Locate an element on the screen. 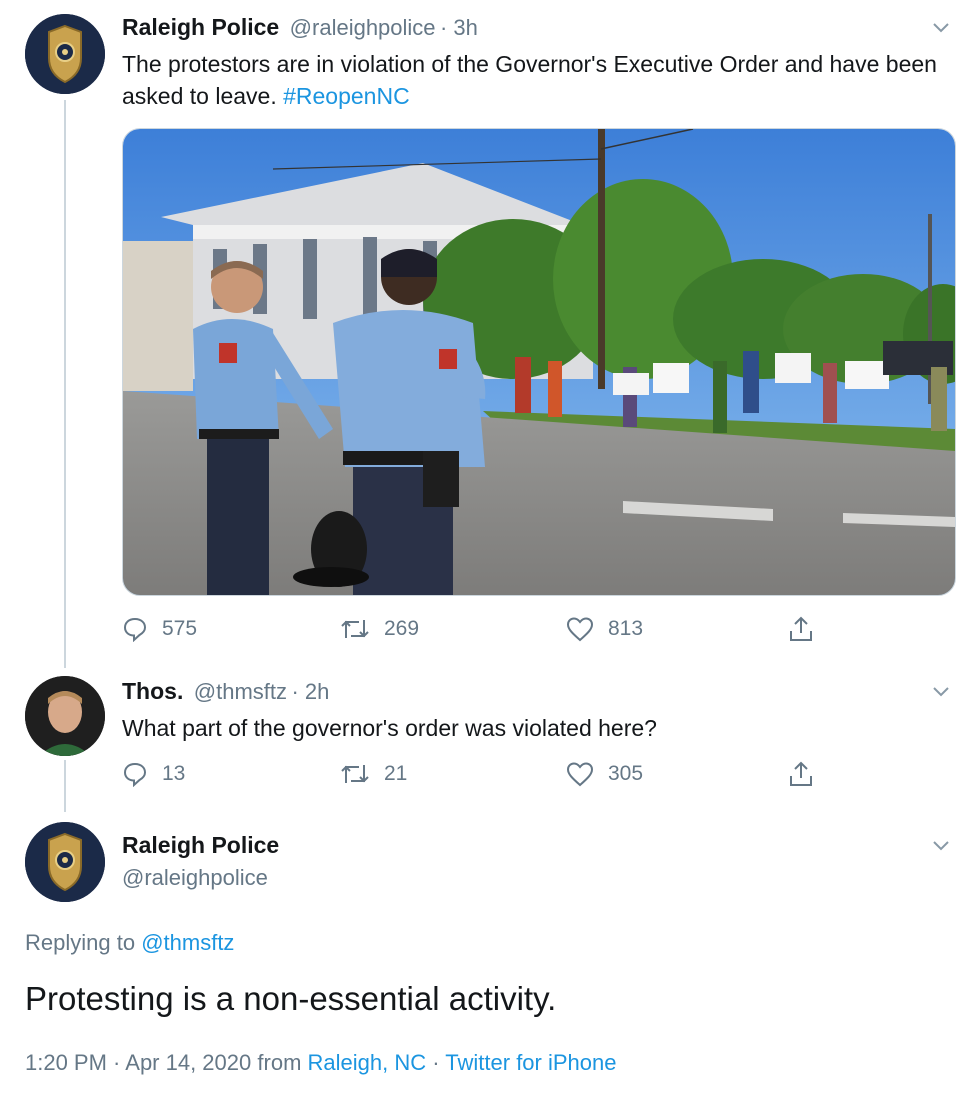  reply-button: 13 is located at coordinates (153, 774).